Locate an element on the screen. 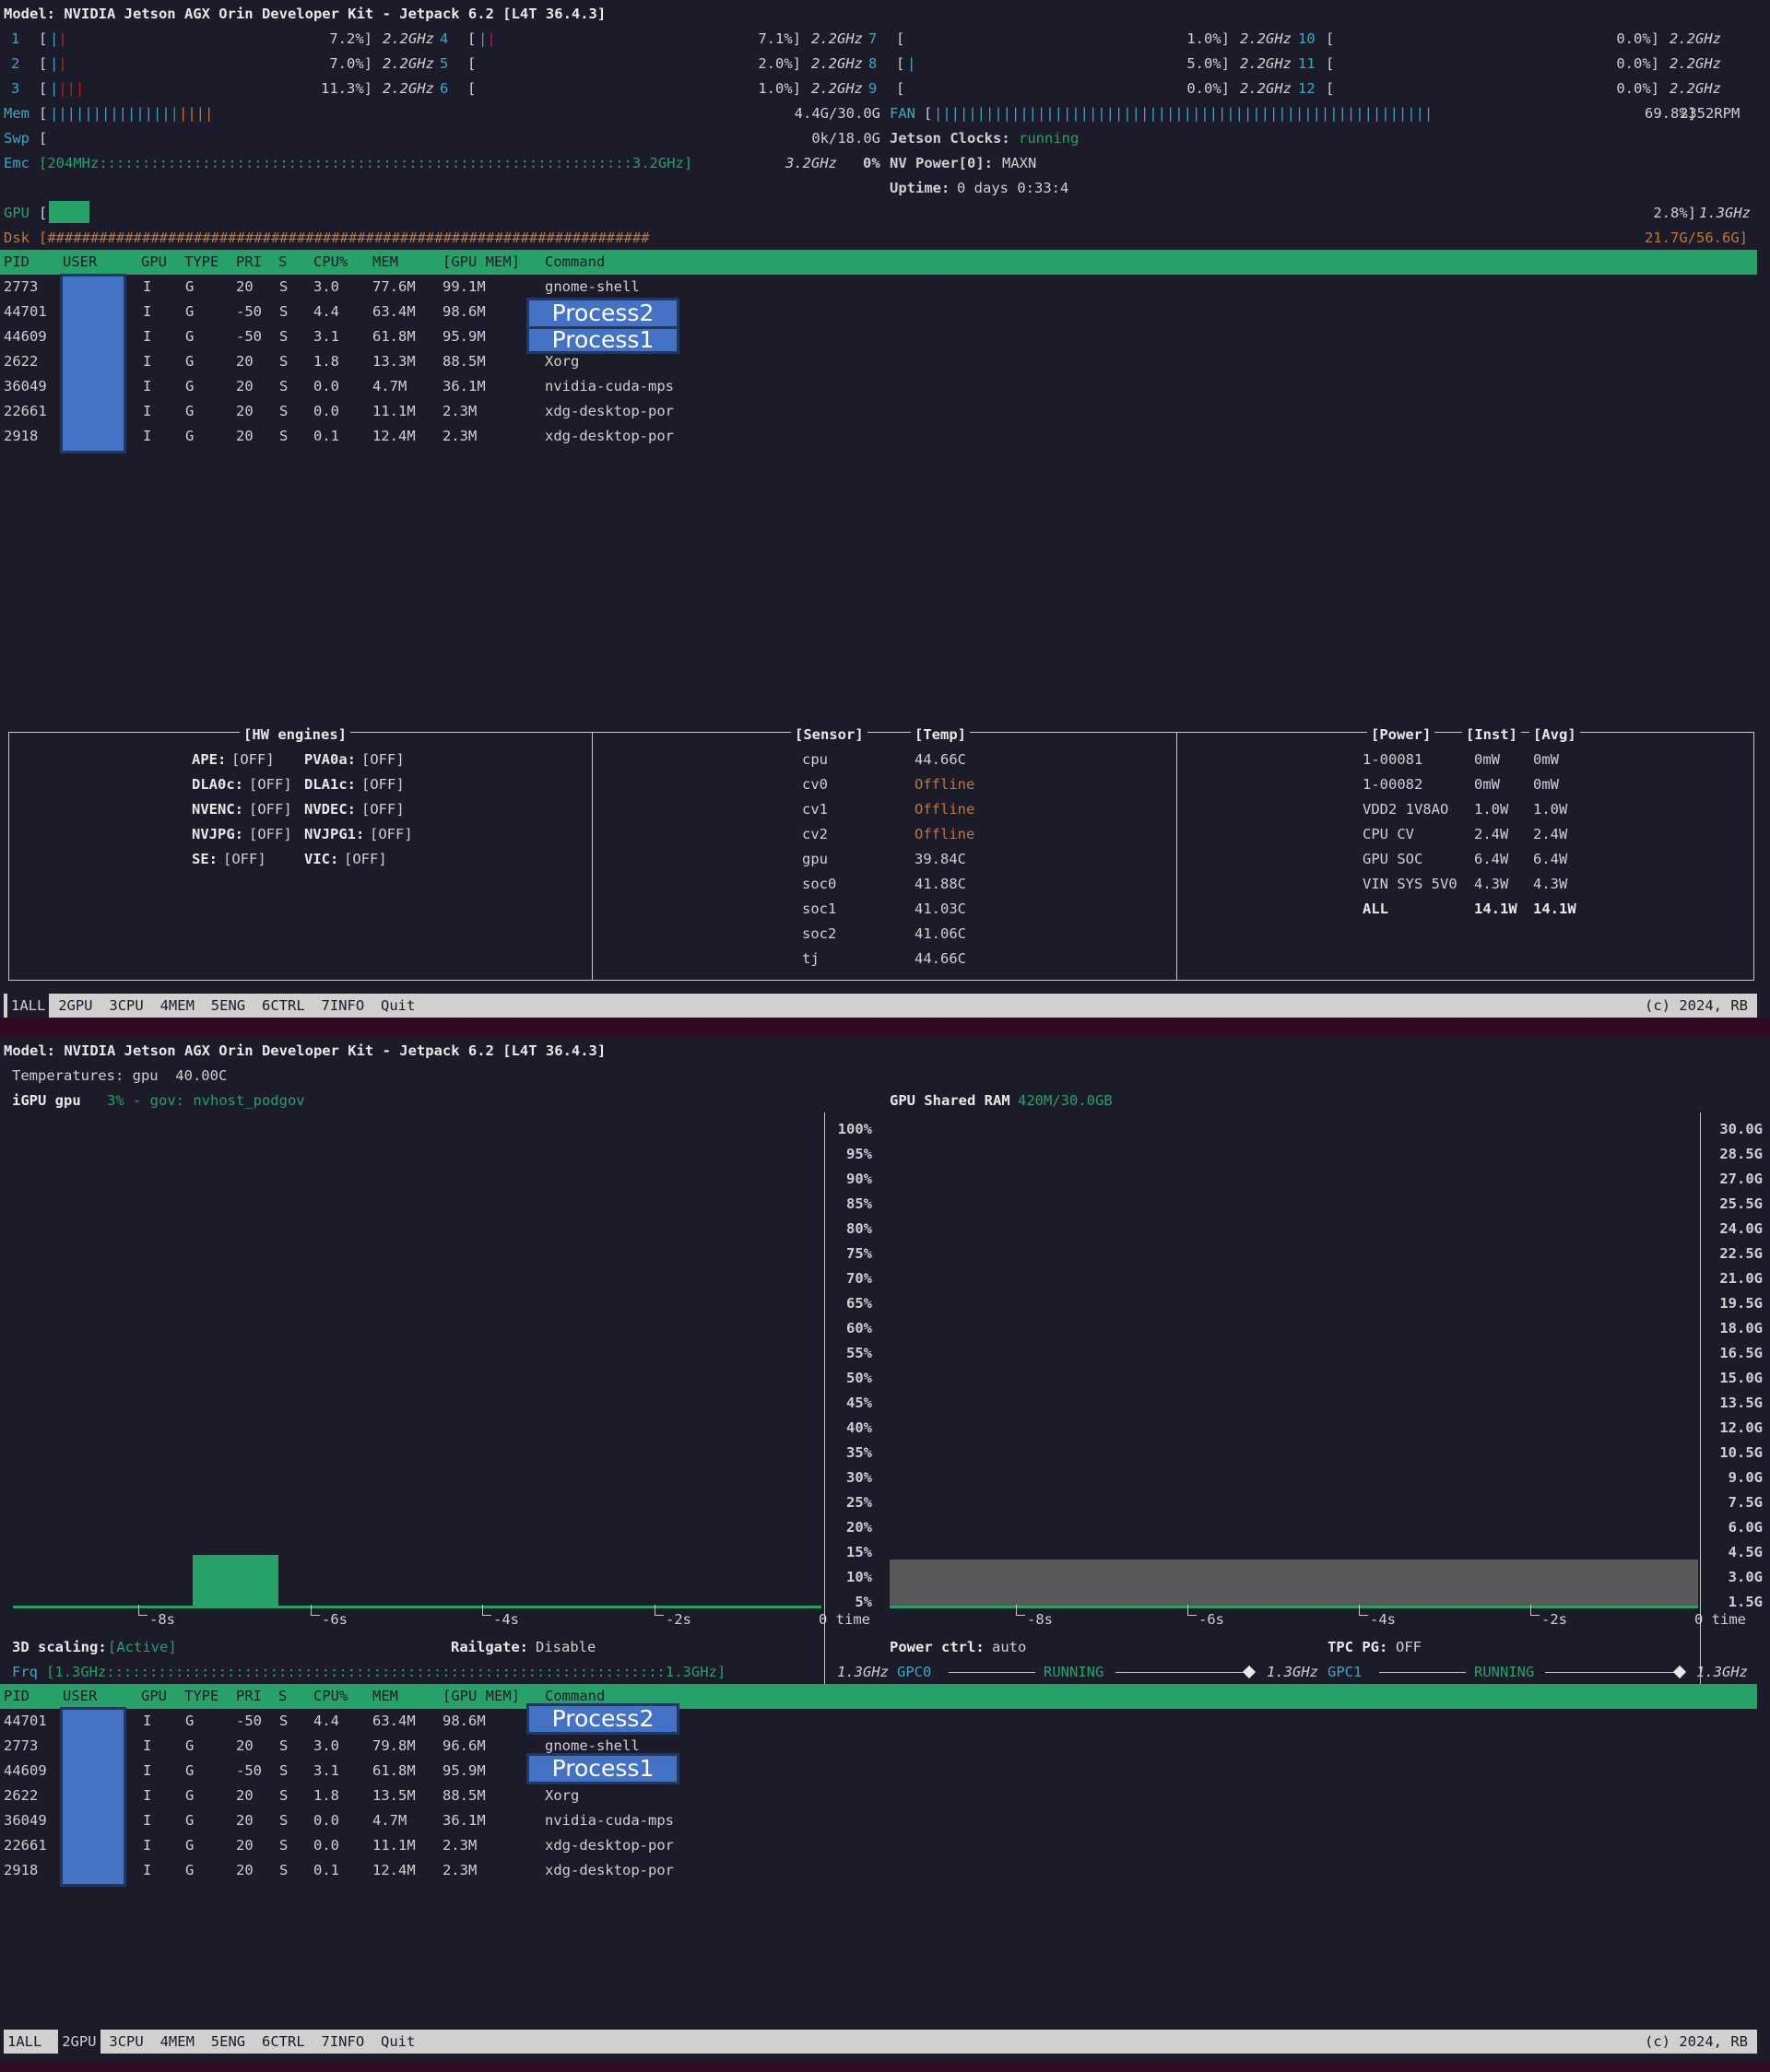 The width and height of the screenshot is (1770, 2072). cell-pri: 20 is located at coordinates (245, 411).